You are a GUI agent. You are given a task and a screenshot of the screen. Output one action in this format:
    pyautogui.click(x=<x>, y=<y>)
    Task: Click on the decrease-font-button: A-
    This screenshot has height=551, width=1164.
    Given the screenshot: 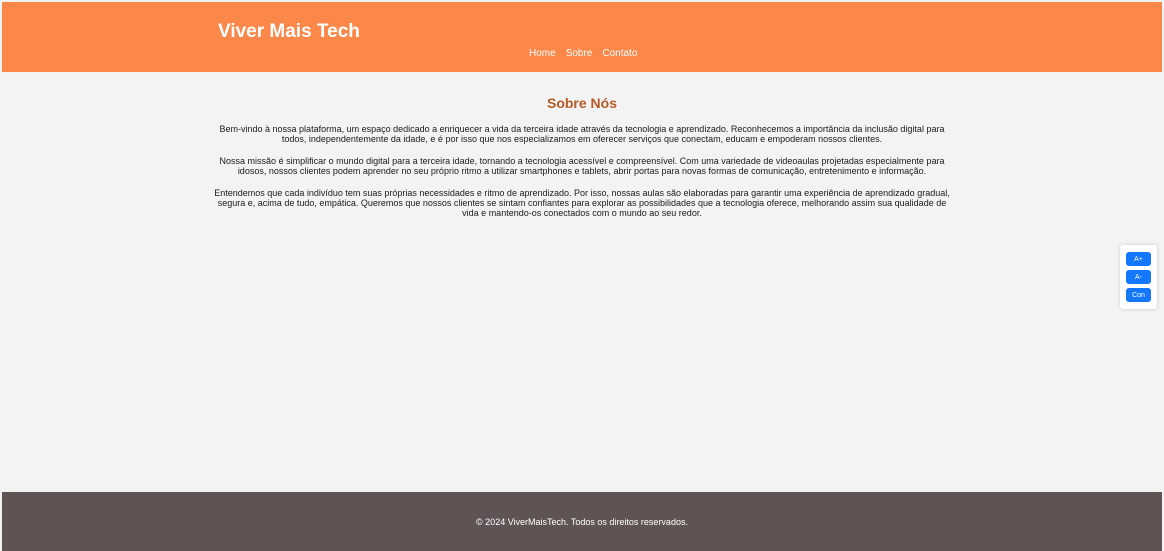 What is the action you would take?
    pyautogui.click(x=1138, y=277)
    